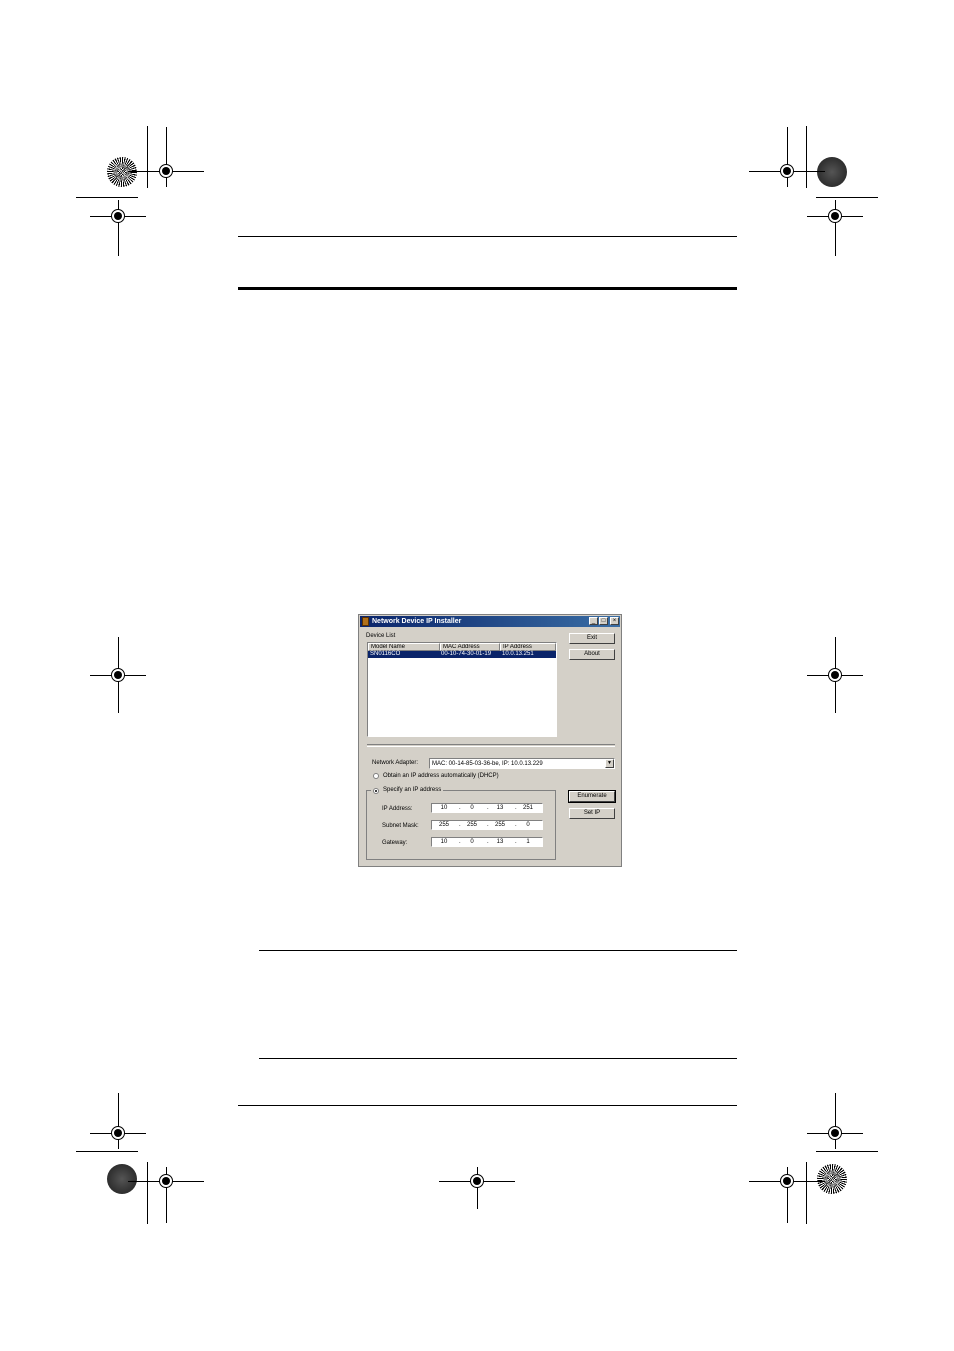 This screenshot has width=954, height=1351. I want to click on column-header-model-name: Model Name, so click(404, 647).